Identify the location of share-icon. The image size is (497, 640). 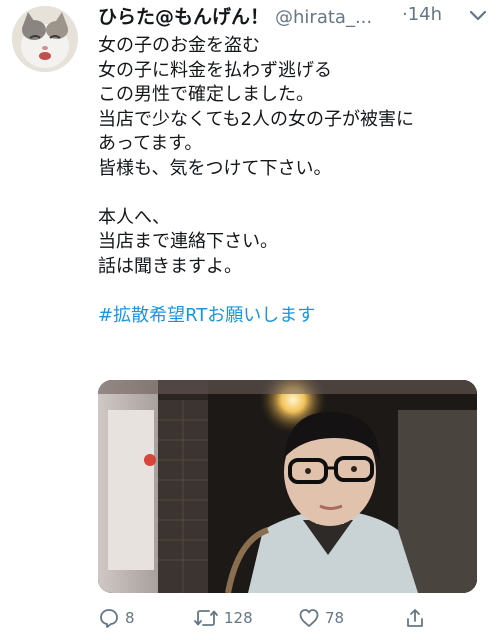
(415, 618).